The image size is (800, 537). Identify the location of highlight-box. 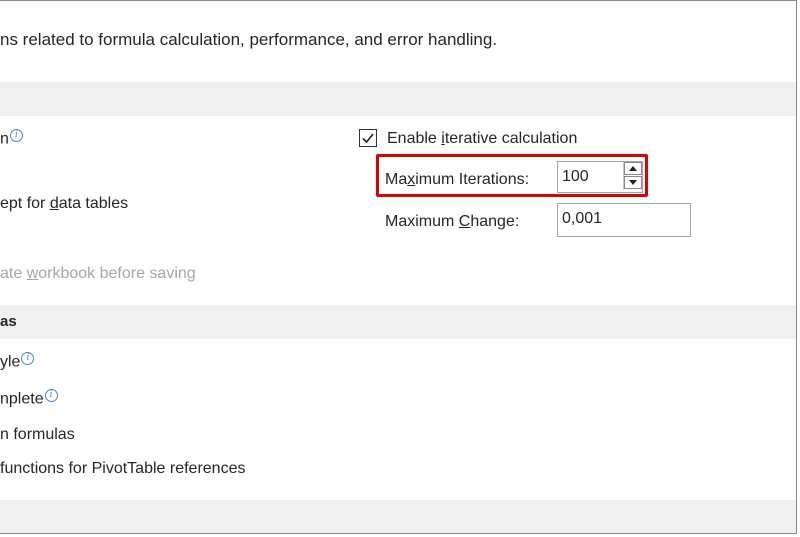
(512, 175).